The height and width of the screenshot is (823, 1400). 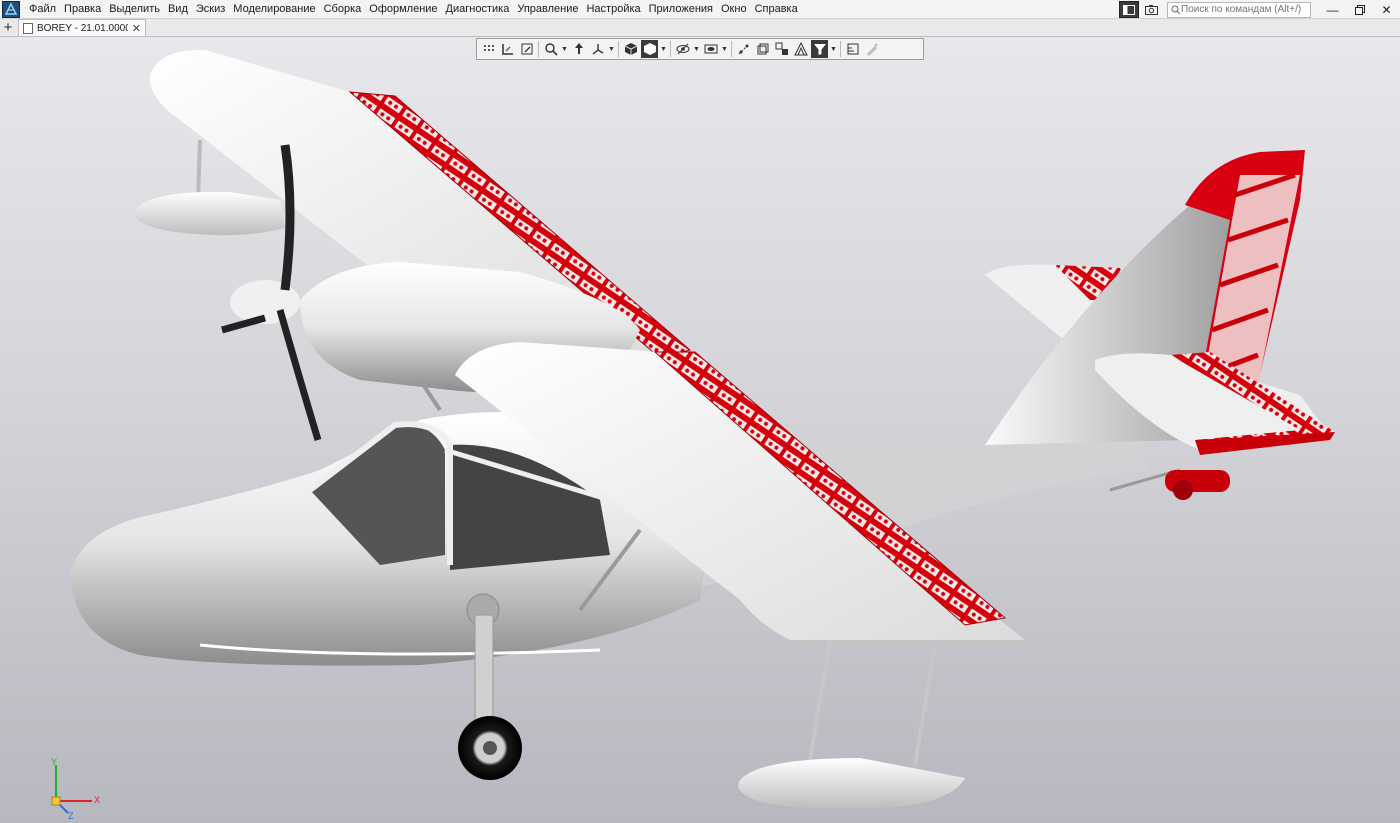 What do you see at coordinates (1129, 9) in the screenshot?
I see `layout-icon` at bounding box center [1129, 9].